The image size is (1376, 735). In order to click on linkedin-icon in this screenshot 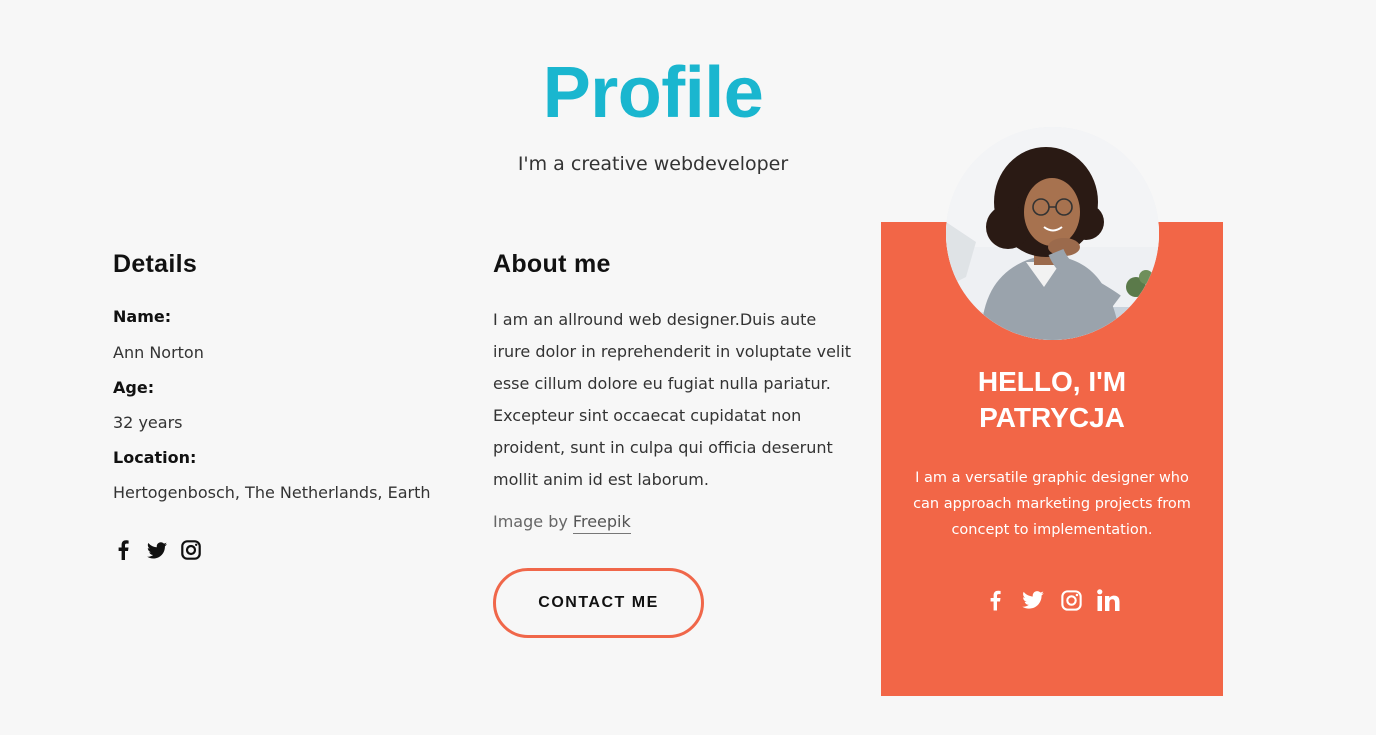, I will do `click(1109, 600)`.